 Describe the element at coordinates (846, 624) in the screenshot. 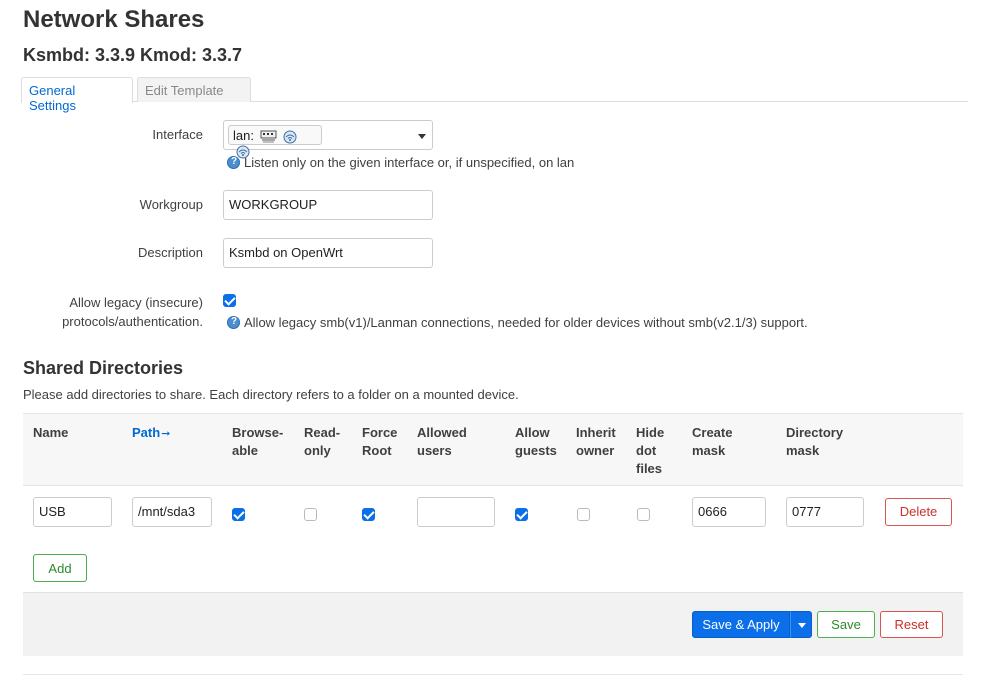

I see `save-button: Save` at that location.